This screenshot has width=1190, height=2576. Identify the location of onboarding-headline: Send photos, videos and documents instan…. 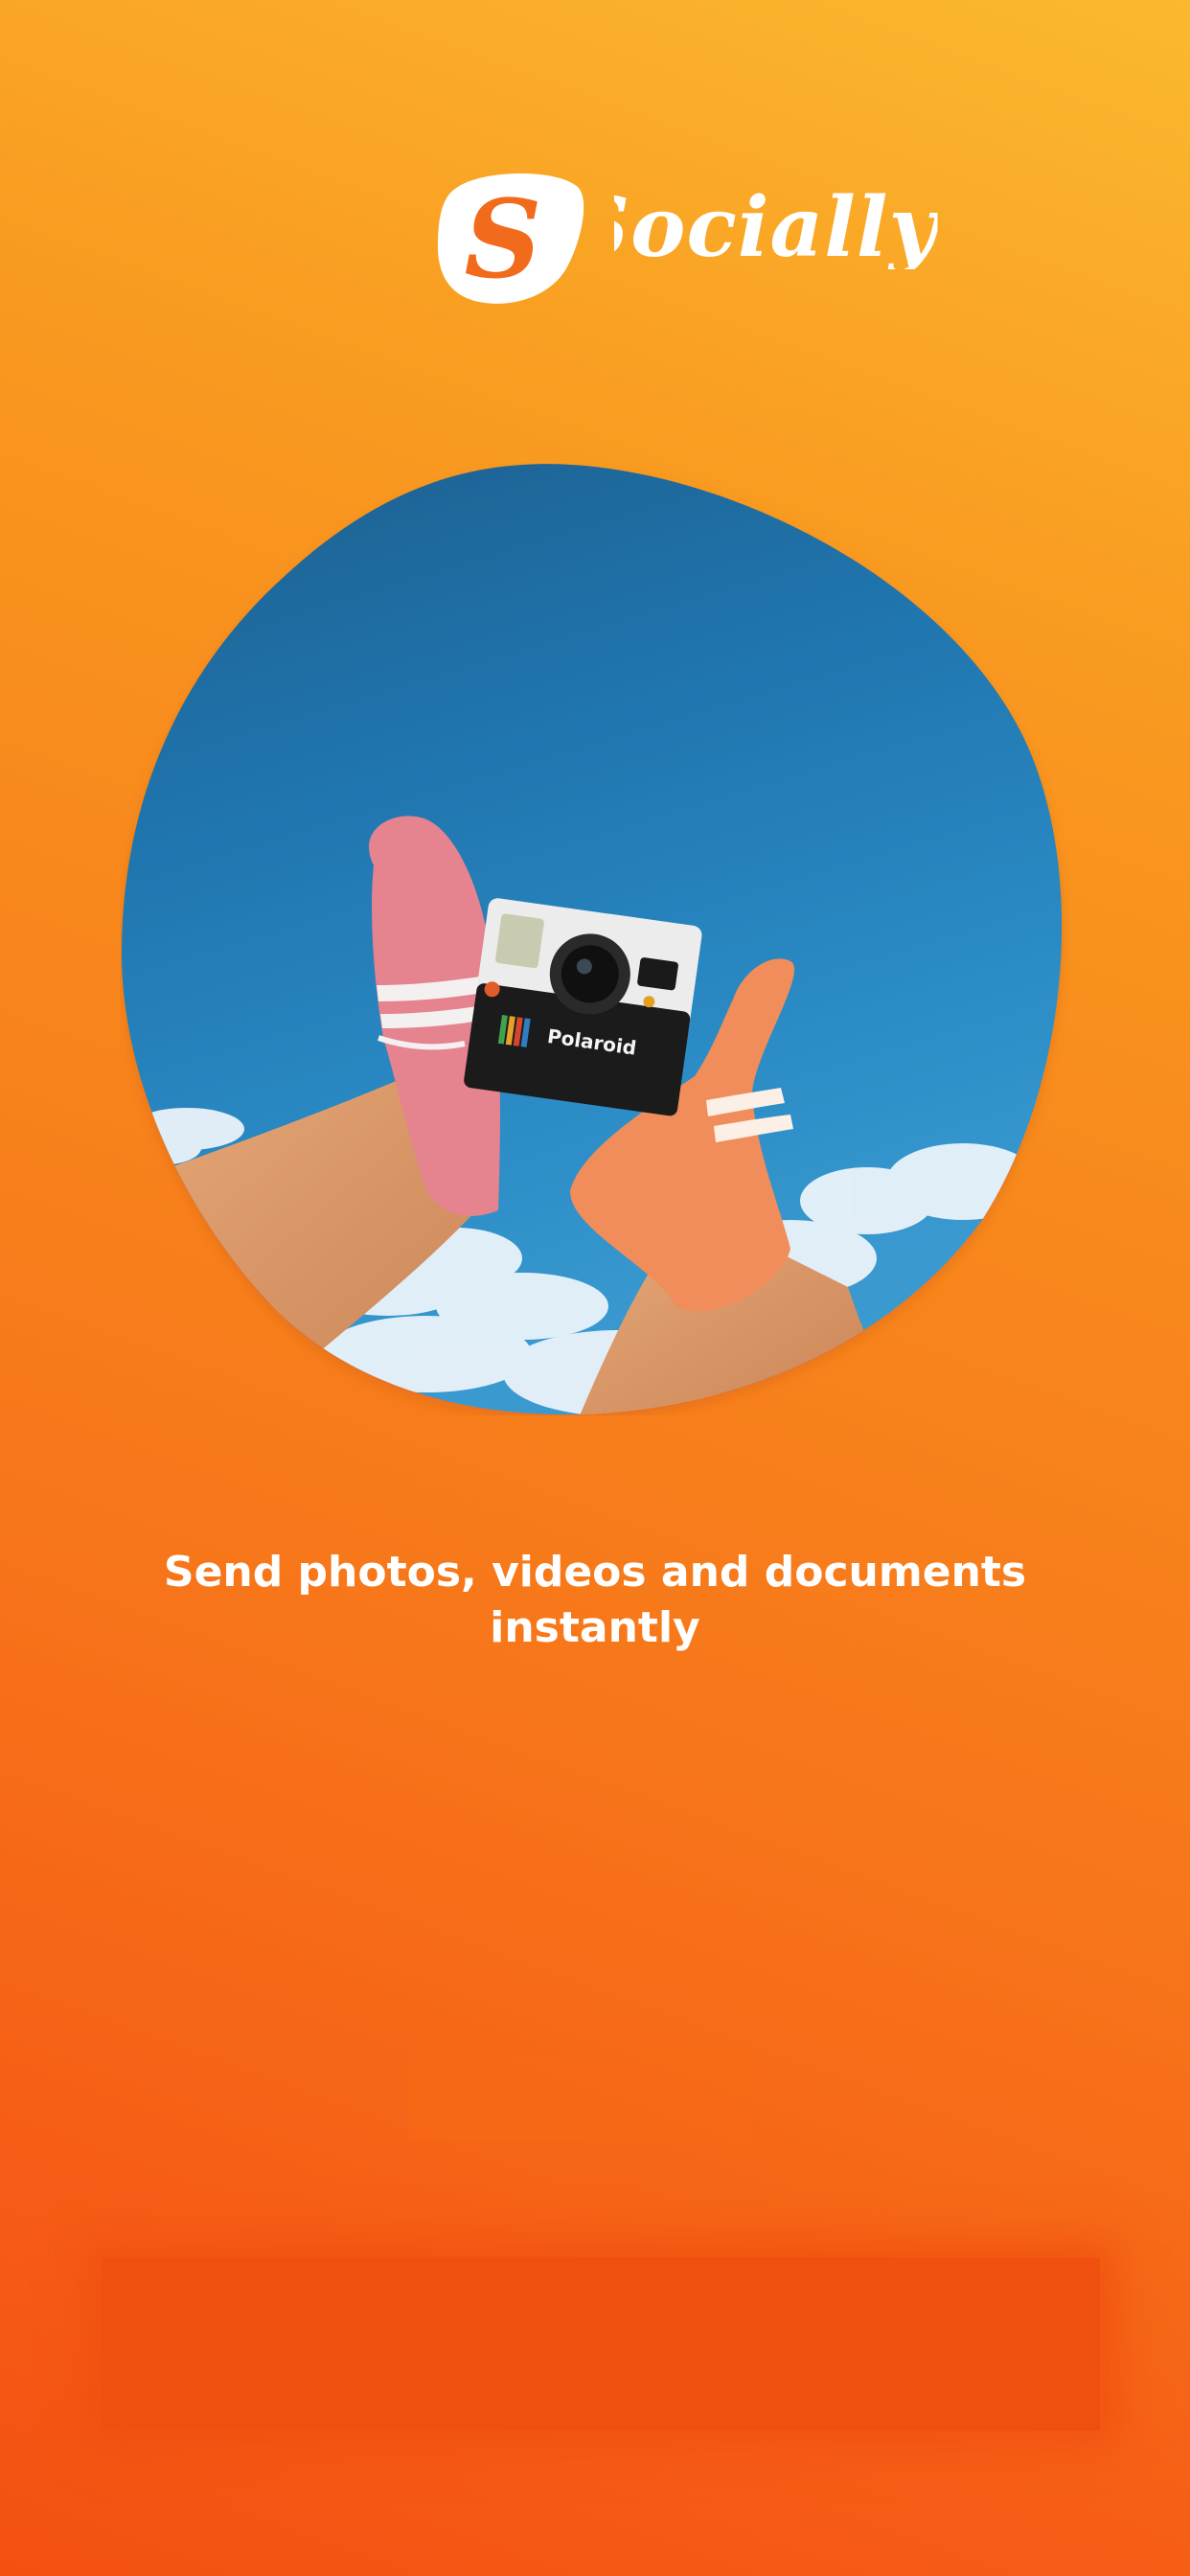
(595, 1600).